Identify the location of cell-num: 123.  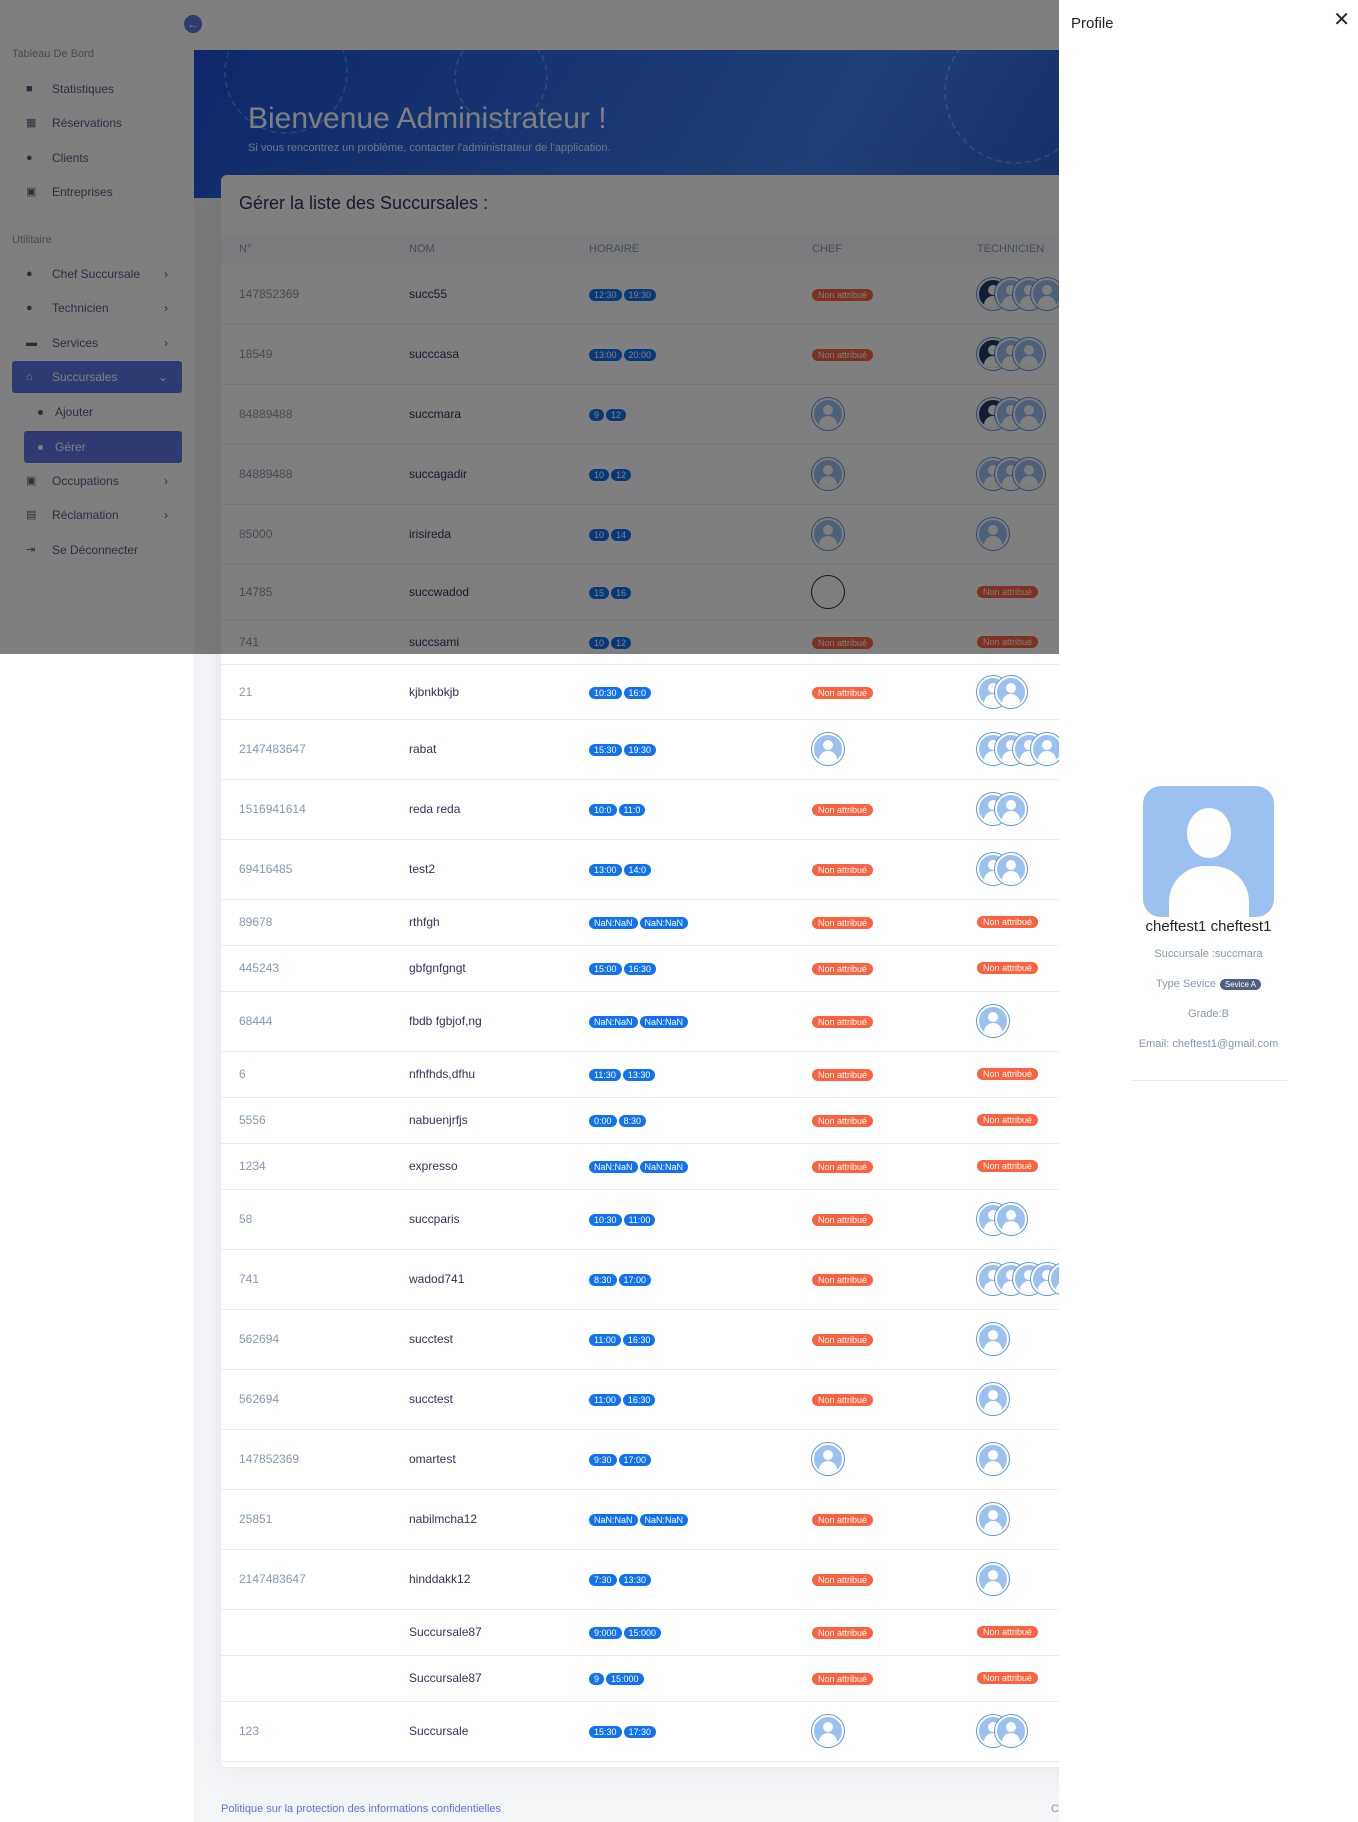
(249, 1731).